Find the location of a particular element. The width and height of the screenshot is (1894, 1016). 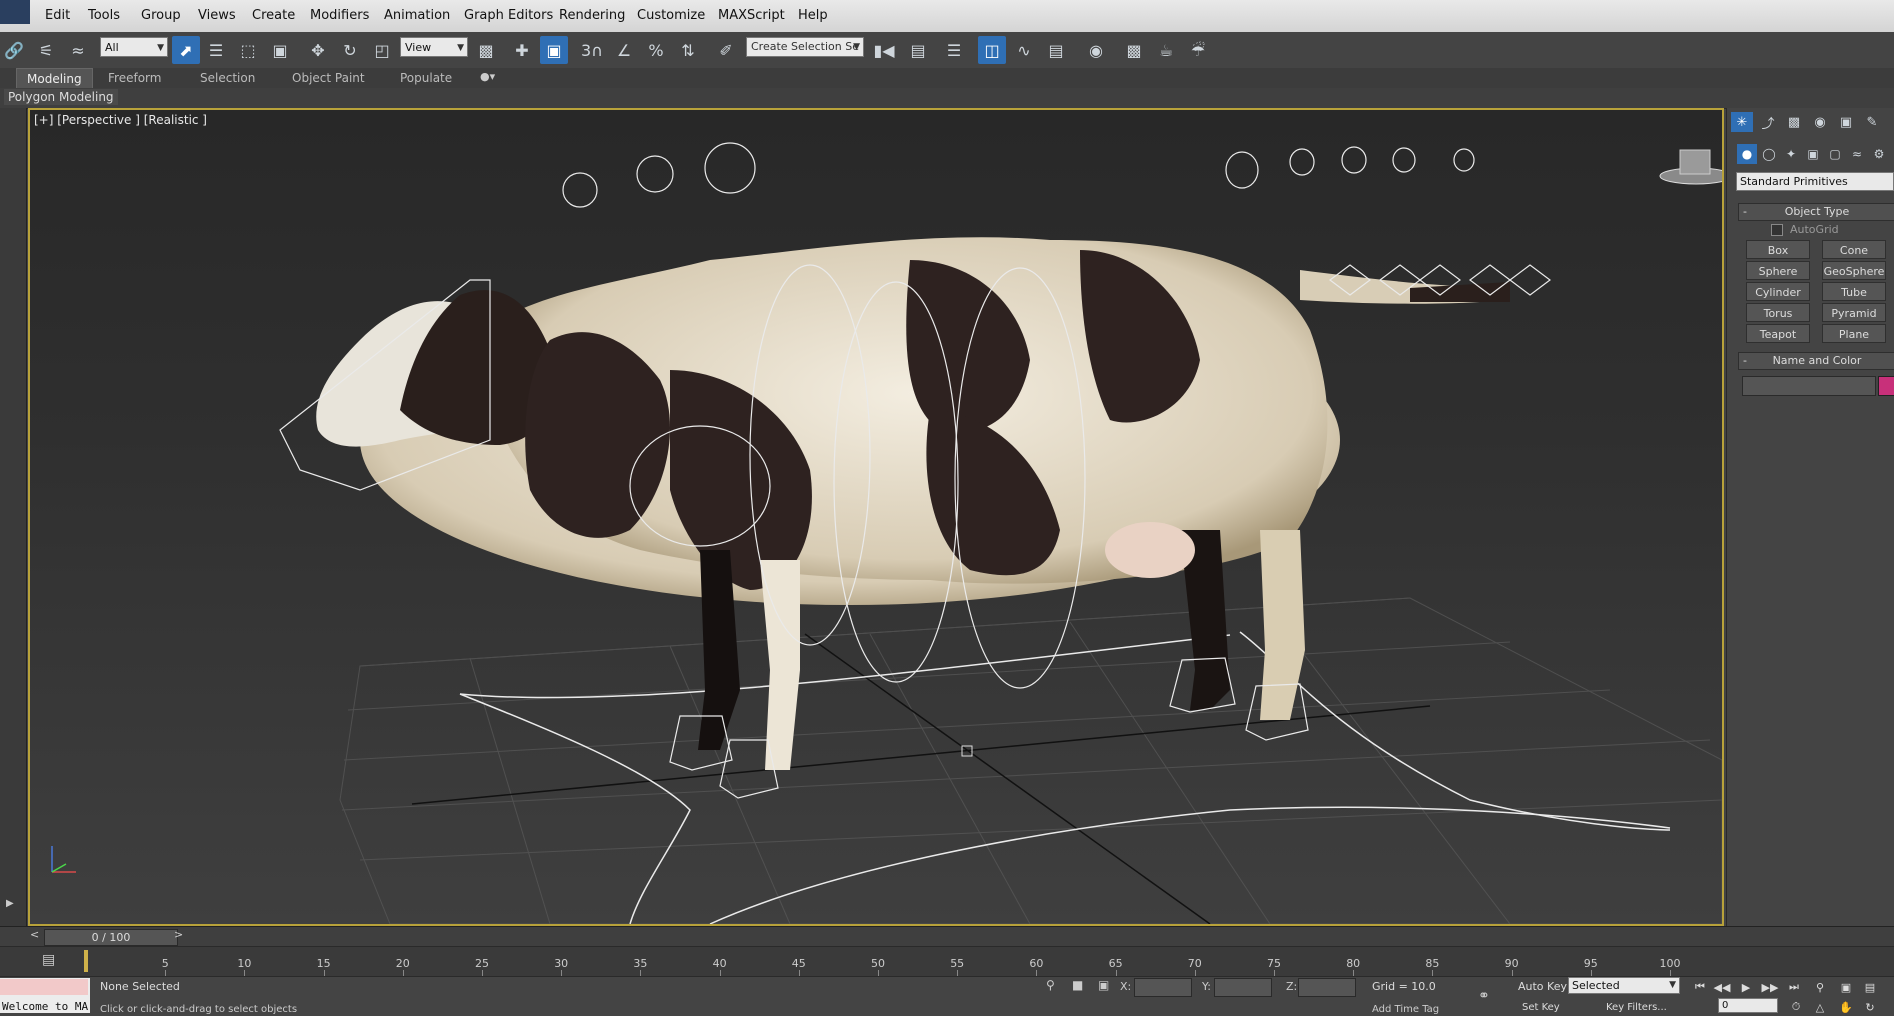

render-icon: ☔ is located at coordinates (1198, 50).